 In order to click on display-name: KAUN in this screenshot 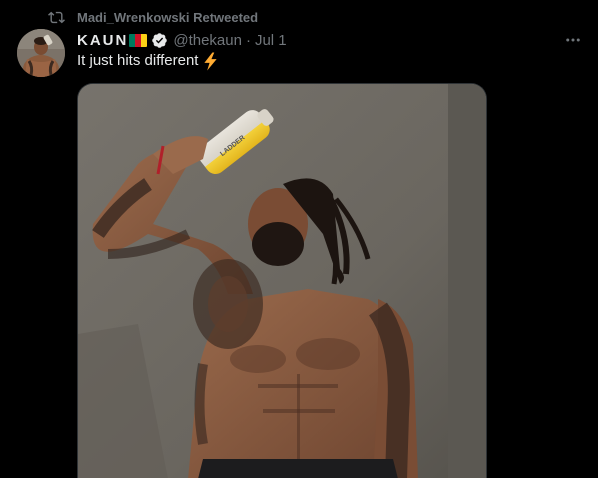, I will do `click(102, 40)`.